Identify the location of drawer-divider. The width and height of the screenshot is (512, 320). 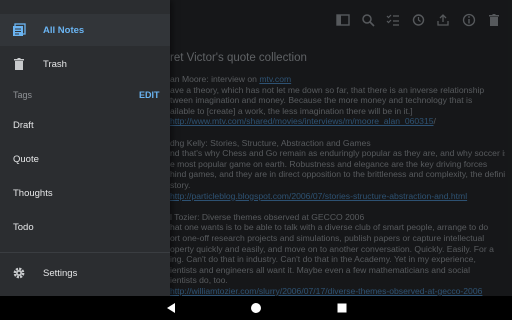
(85, 252).